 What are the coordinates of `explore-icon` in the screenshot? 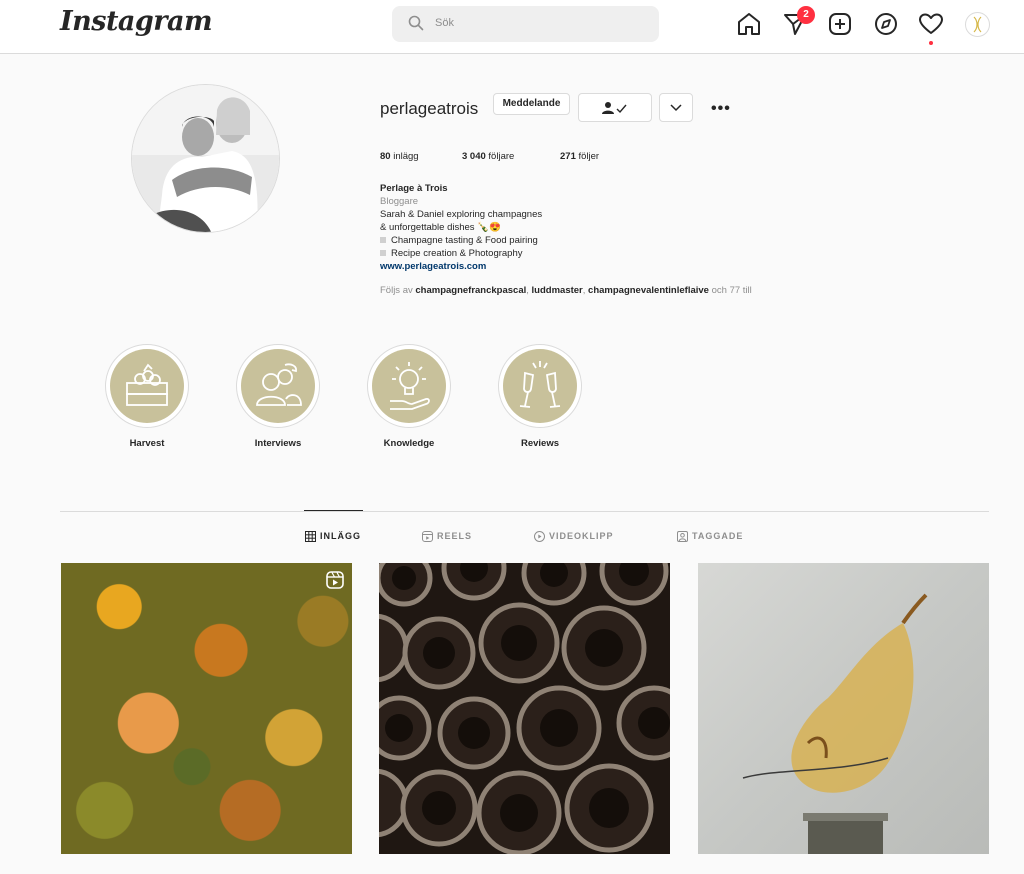 It's located at (886, 24).